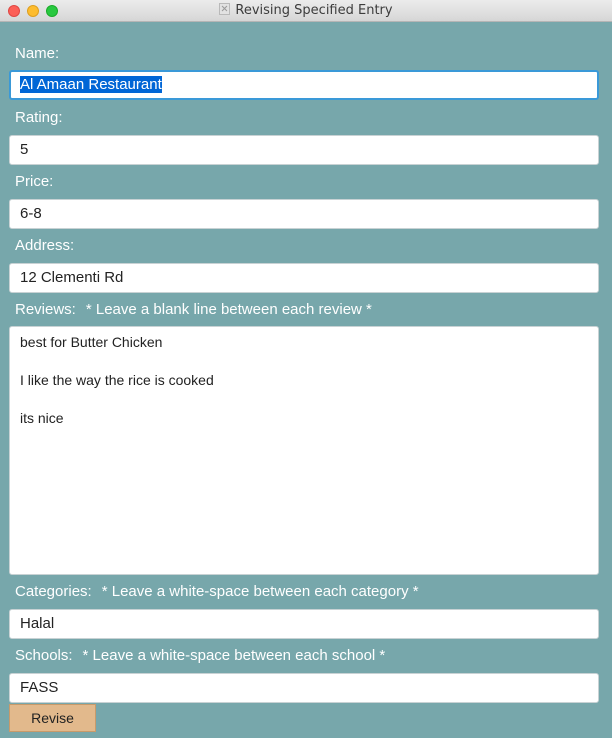 The width and height of the screenshot is (612, 738). I want to click on rating-label: Rating:, so click(39, 117).